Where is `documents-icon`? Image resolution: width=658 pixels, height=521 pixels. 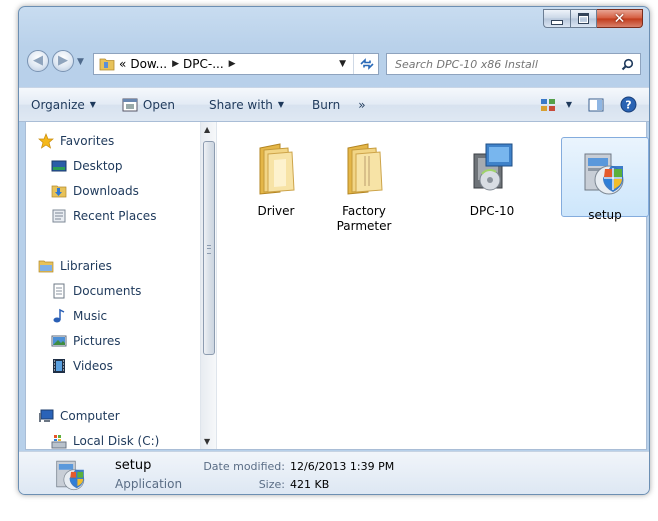 documents-icon is located at coordinates (59, 291).